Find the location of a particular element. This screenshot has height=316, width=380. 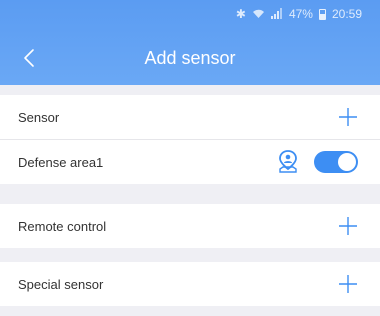

remote-control-row: Remote control is located at coordinates (190, 226).